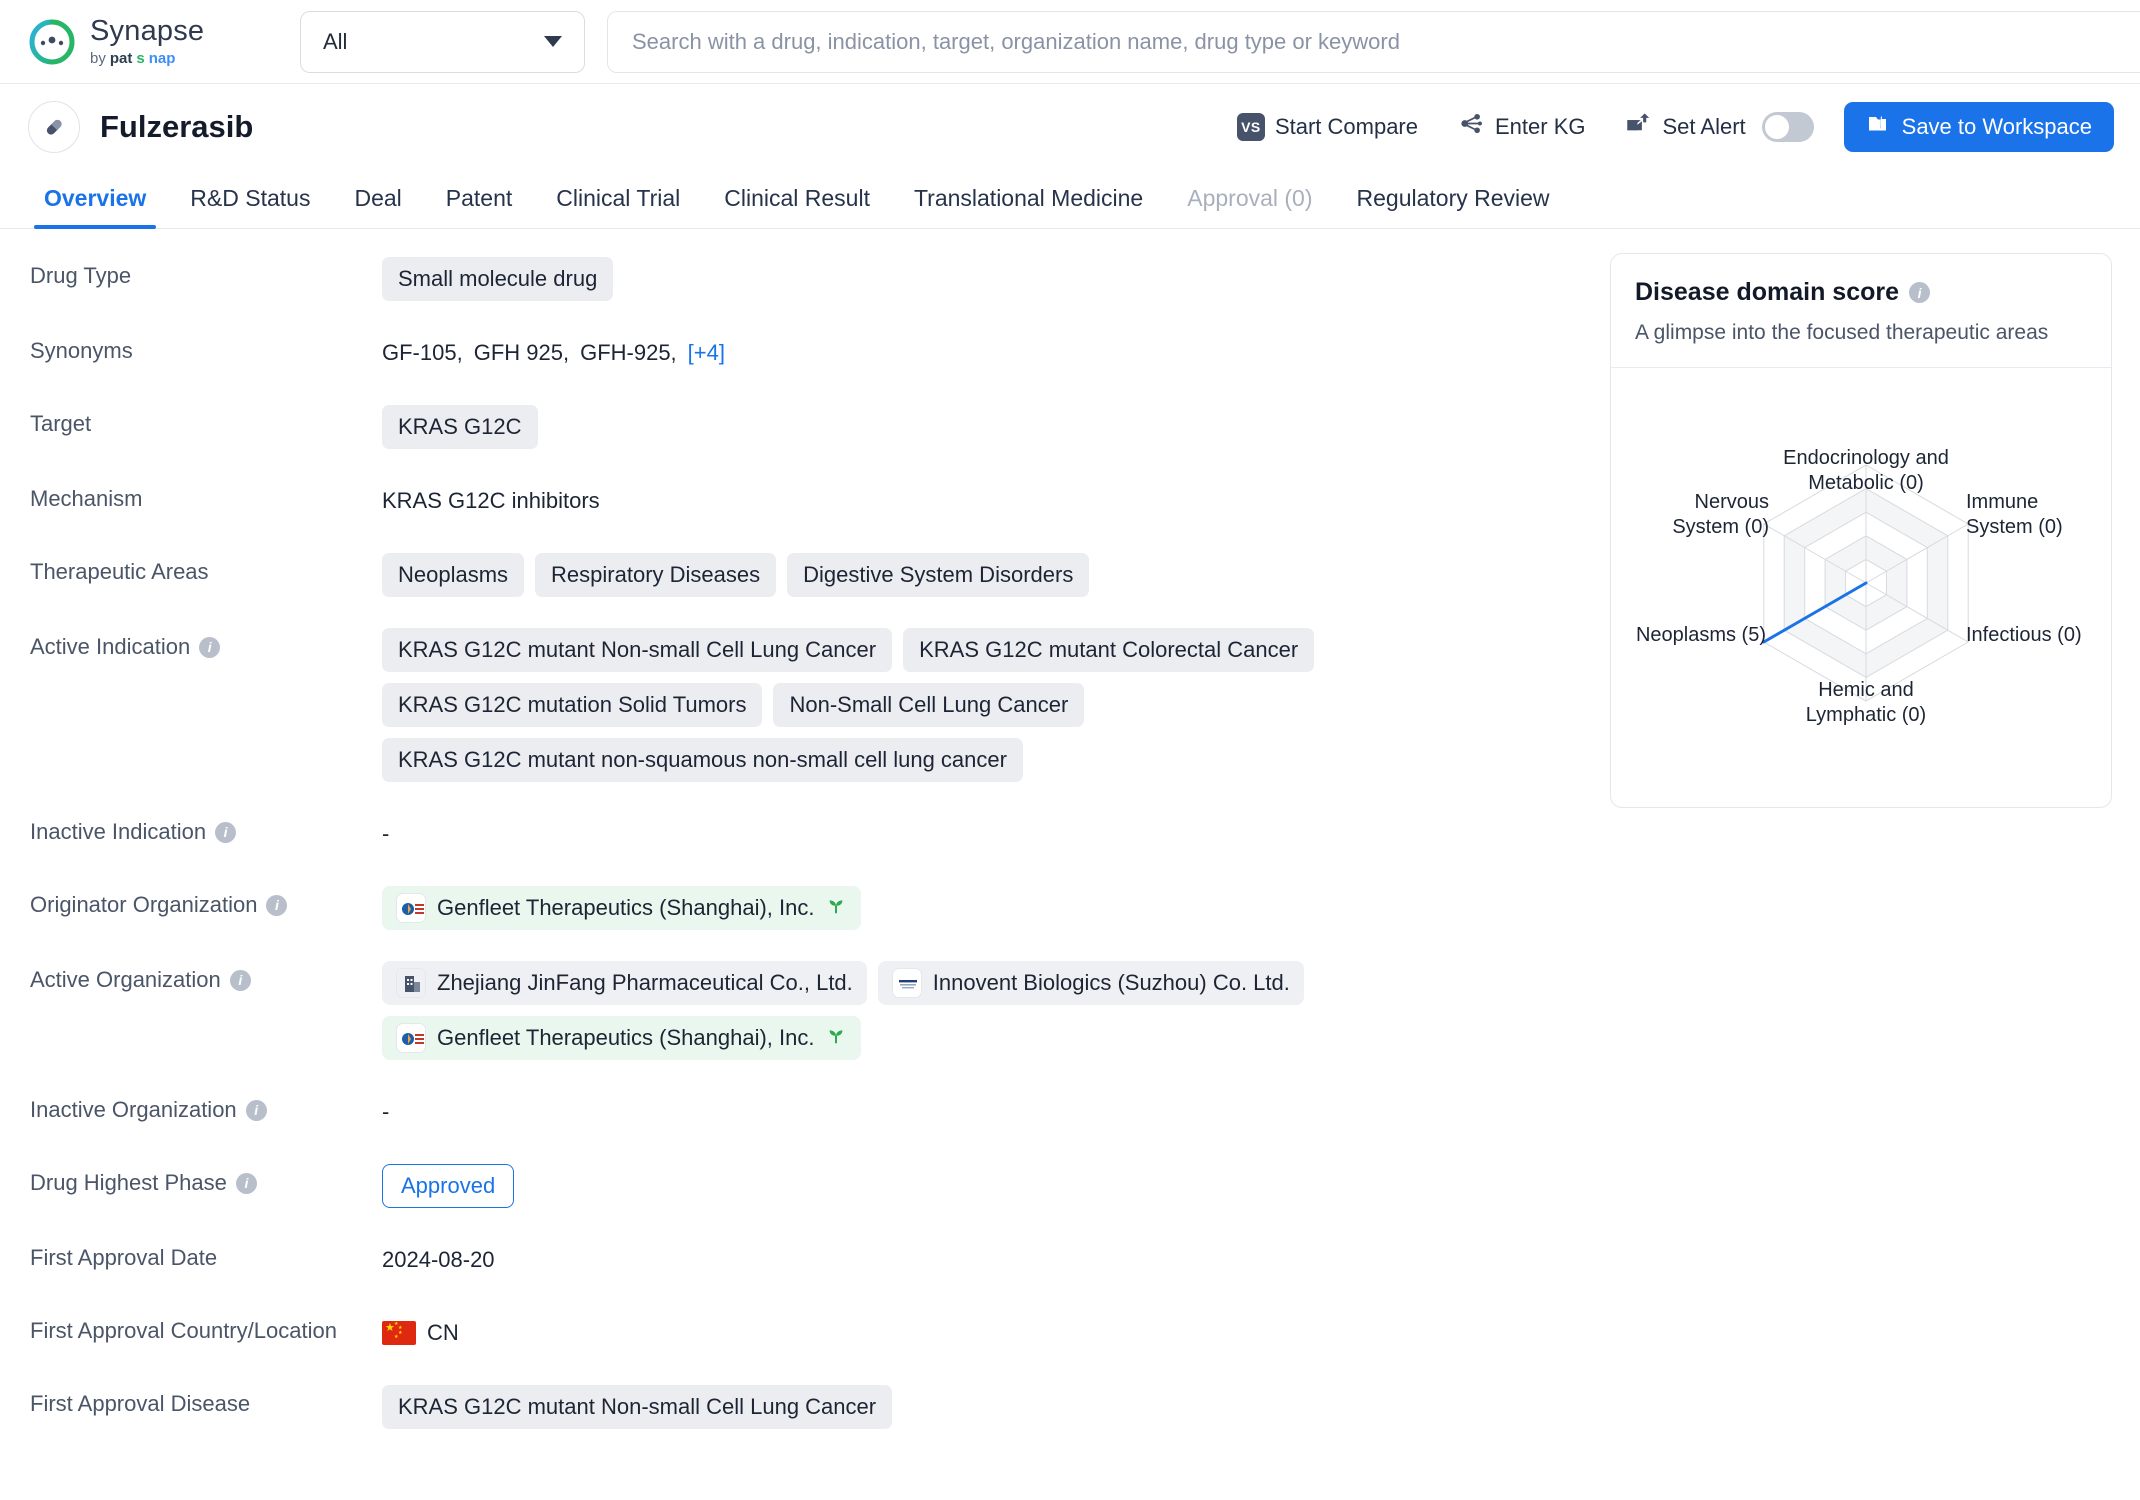 The height and width of the screenshot is (1500, 2140). Describe the element at coordinates (377, 206) in the screenshot. I see `tab-deal: Deal` at that location.